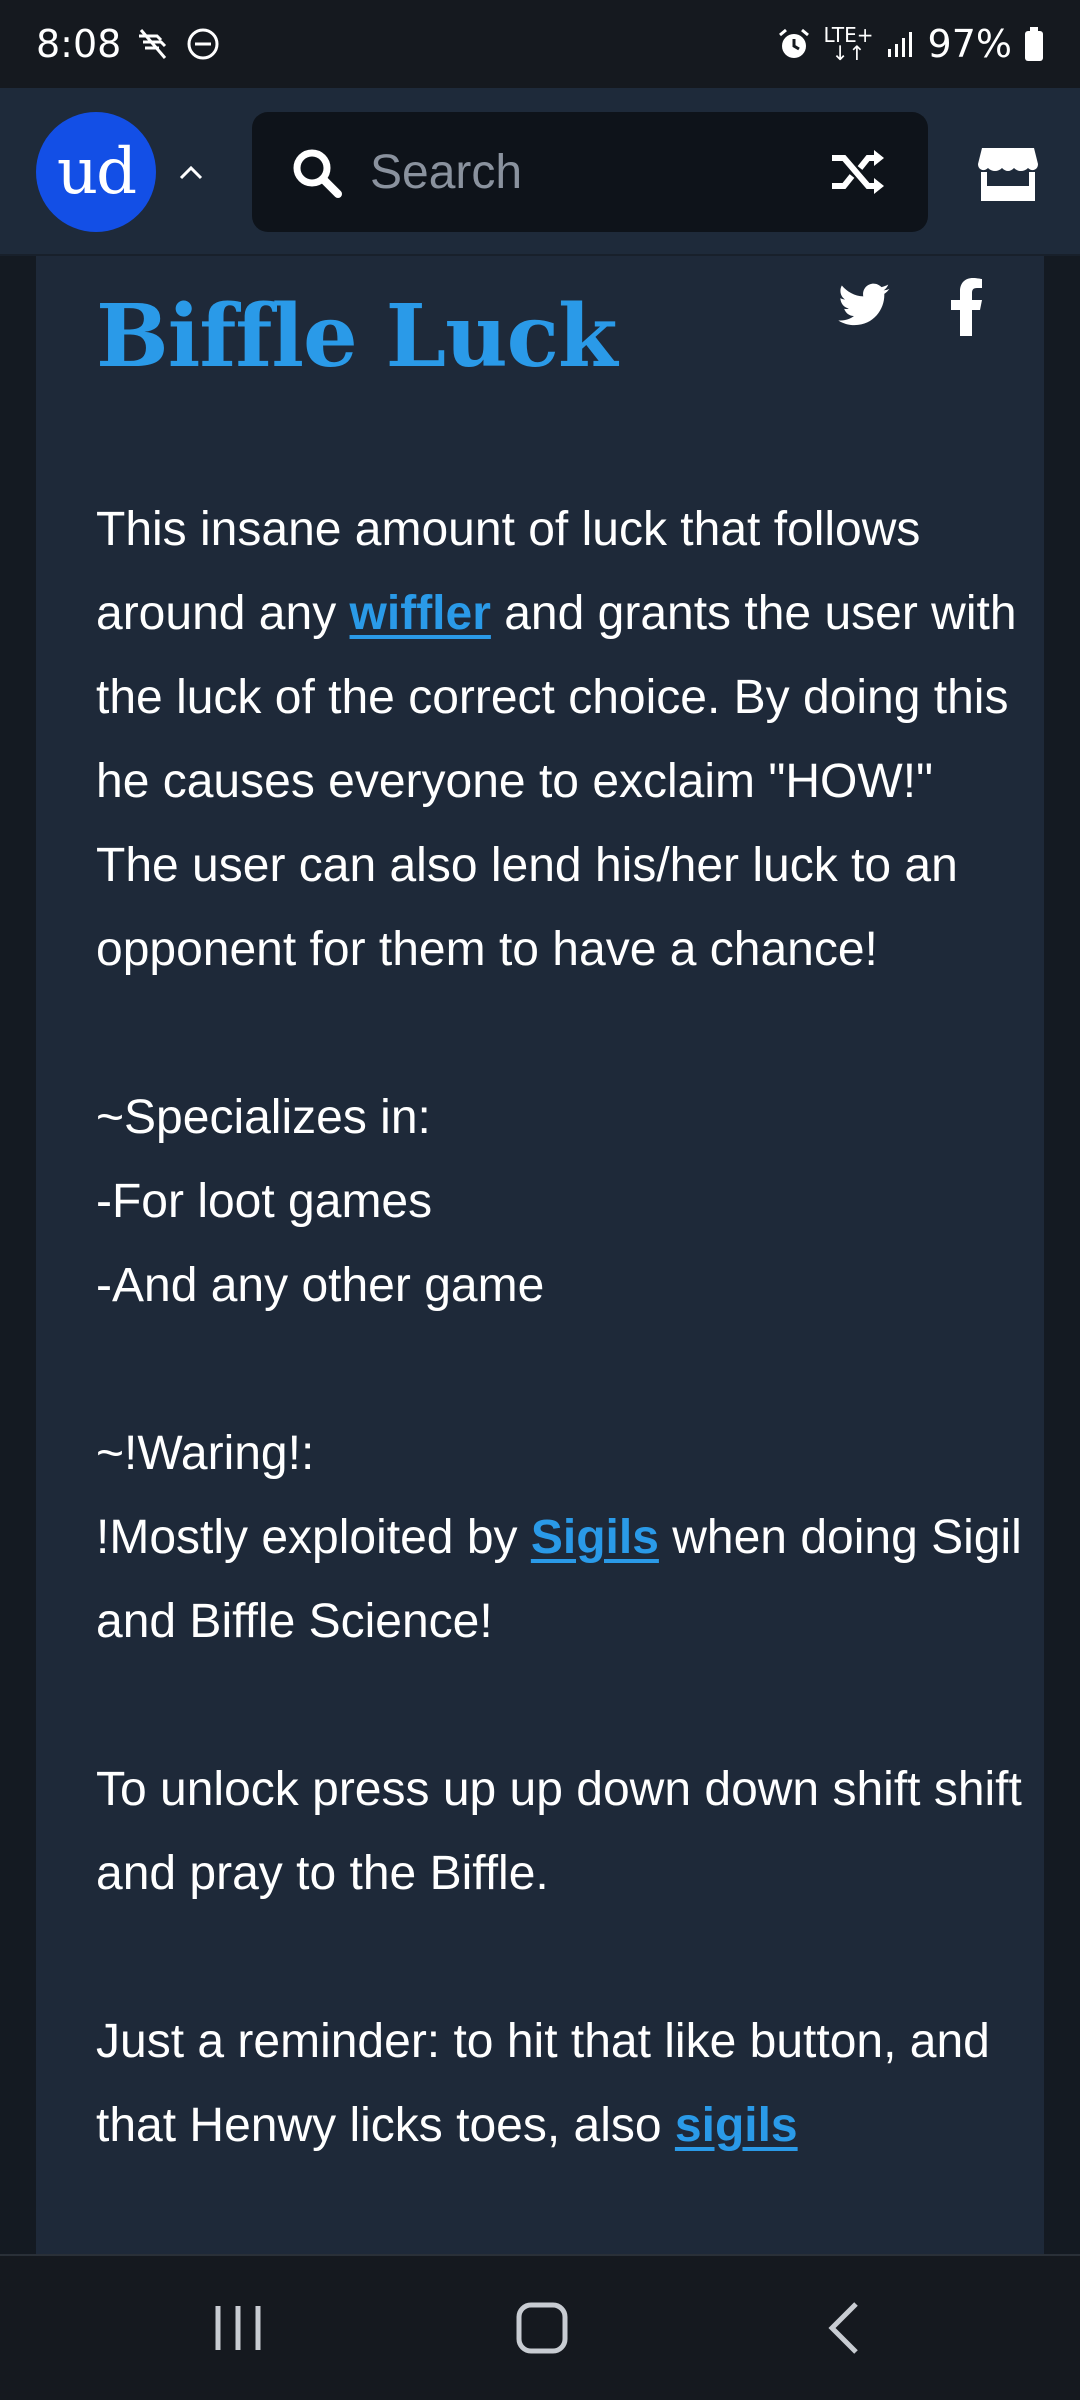 This screenshot has width=1080, height=2400. I want to click on alarm-icon, so click(793, 43).